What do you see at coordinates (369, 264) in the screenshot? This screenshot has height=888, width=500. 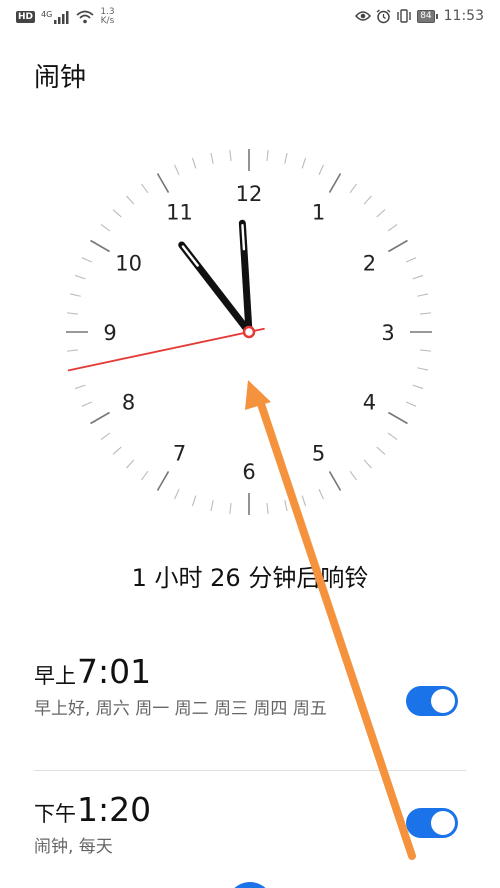 I see `clock-numeral: 2` at bounding box center [369, 264].